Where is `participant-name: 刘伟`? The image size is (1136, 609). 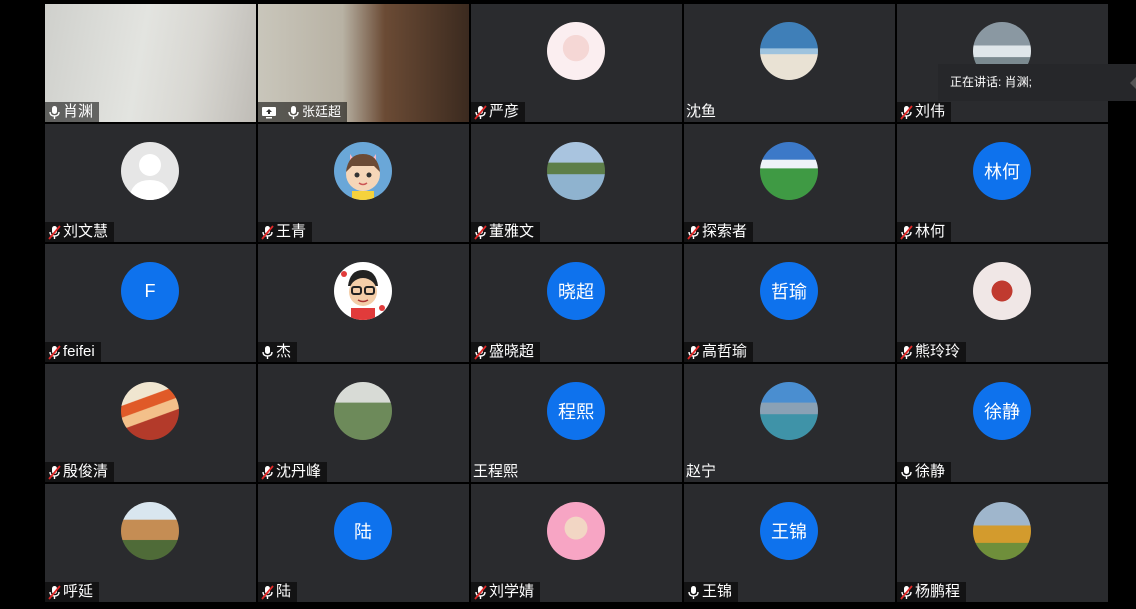
participant-name: 刘伟 is located at coordinates (930, 111).